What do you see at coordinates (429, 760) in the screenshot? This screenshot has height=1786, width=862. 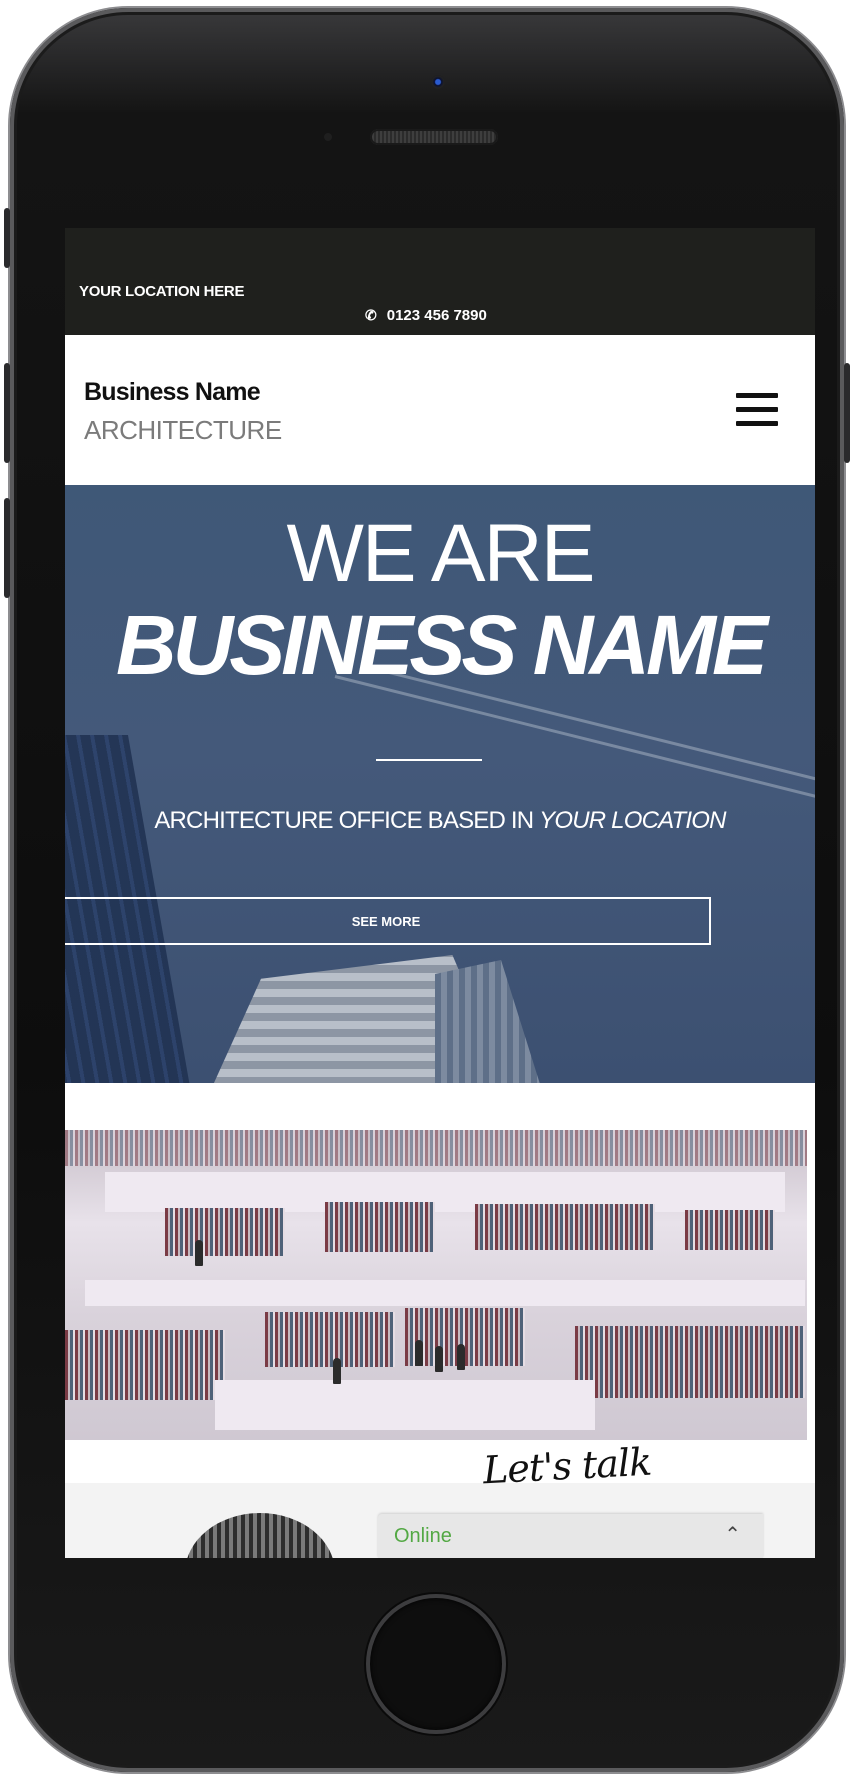 I see `hero-divider` at bounding box center [429, 760].